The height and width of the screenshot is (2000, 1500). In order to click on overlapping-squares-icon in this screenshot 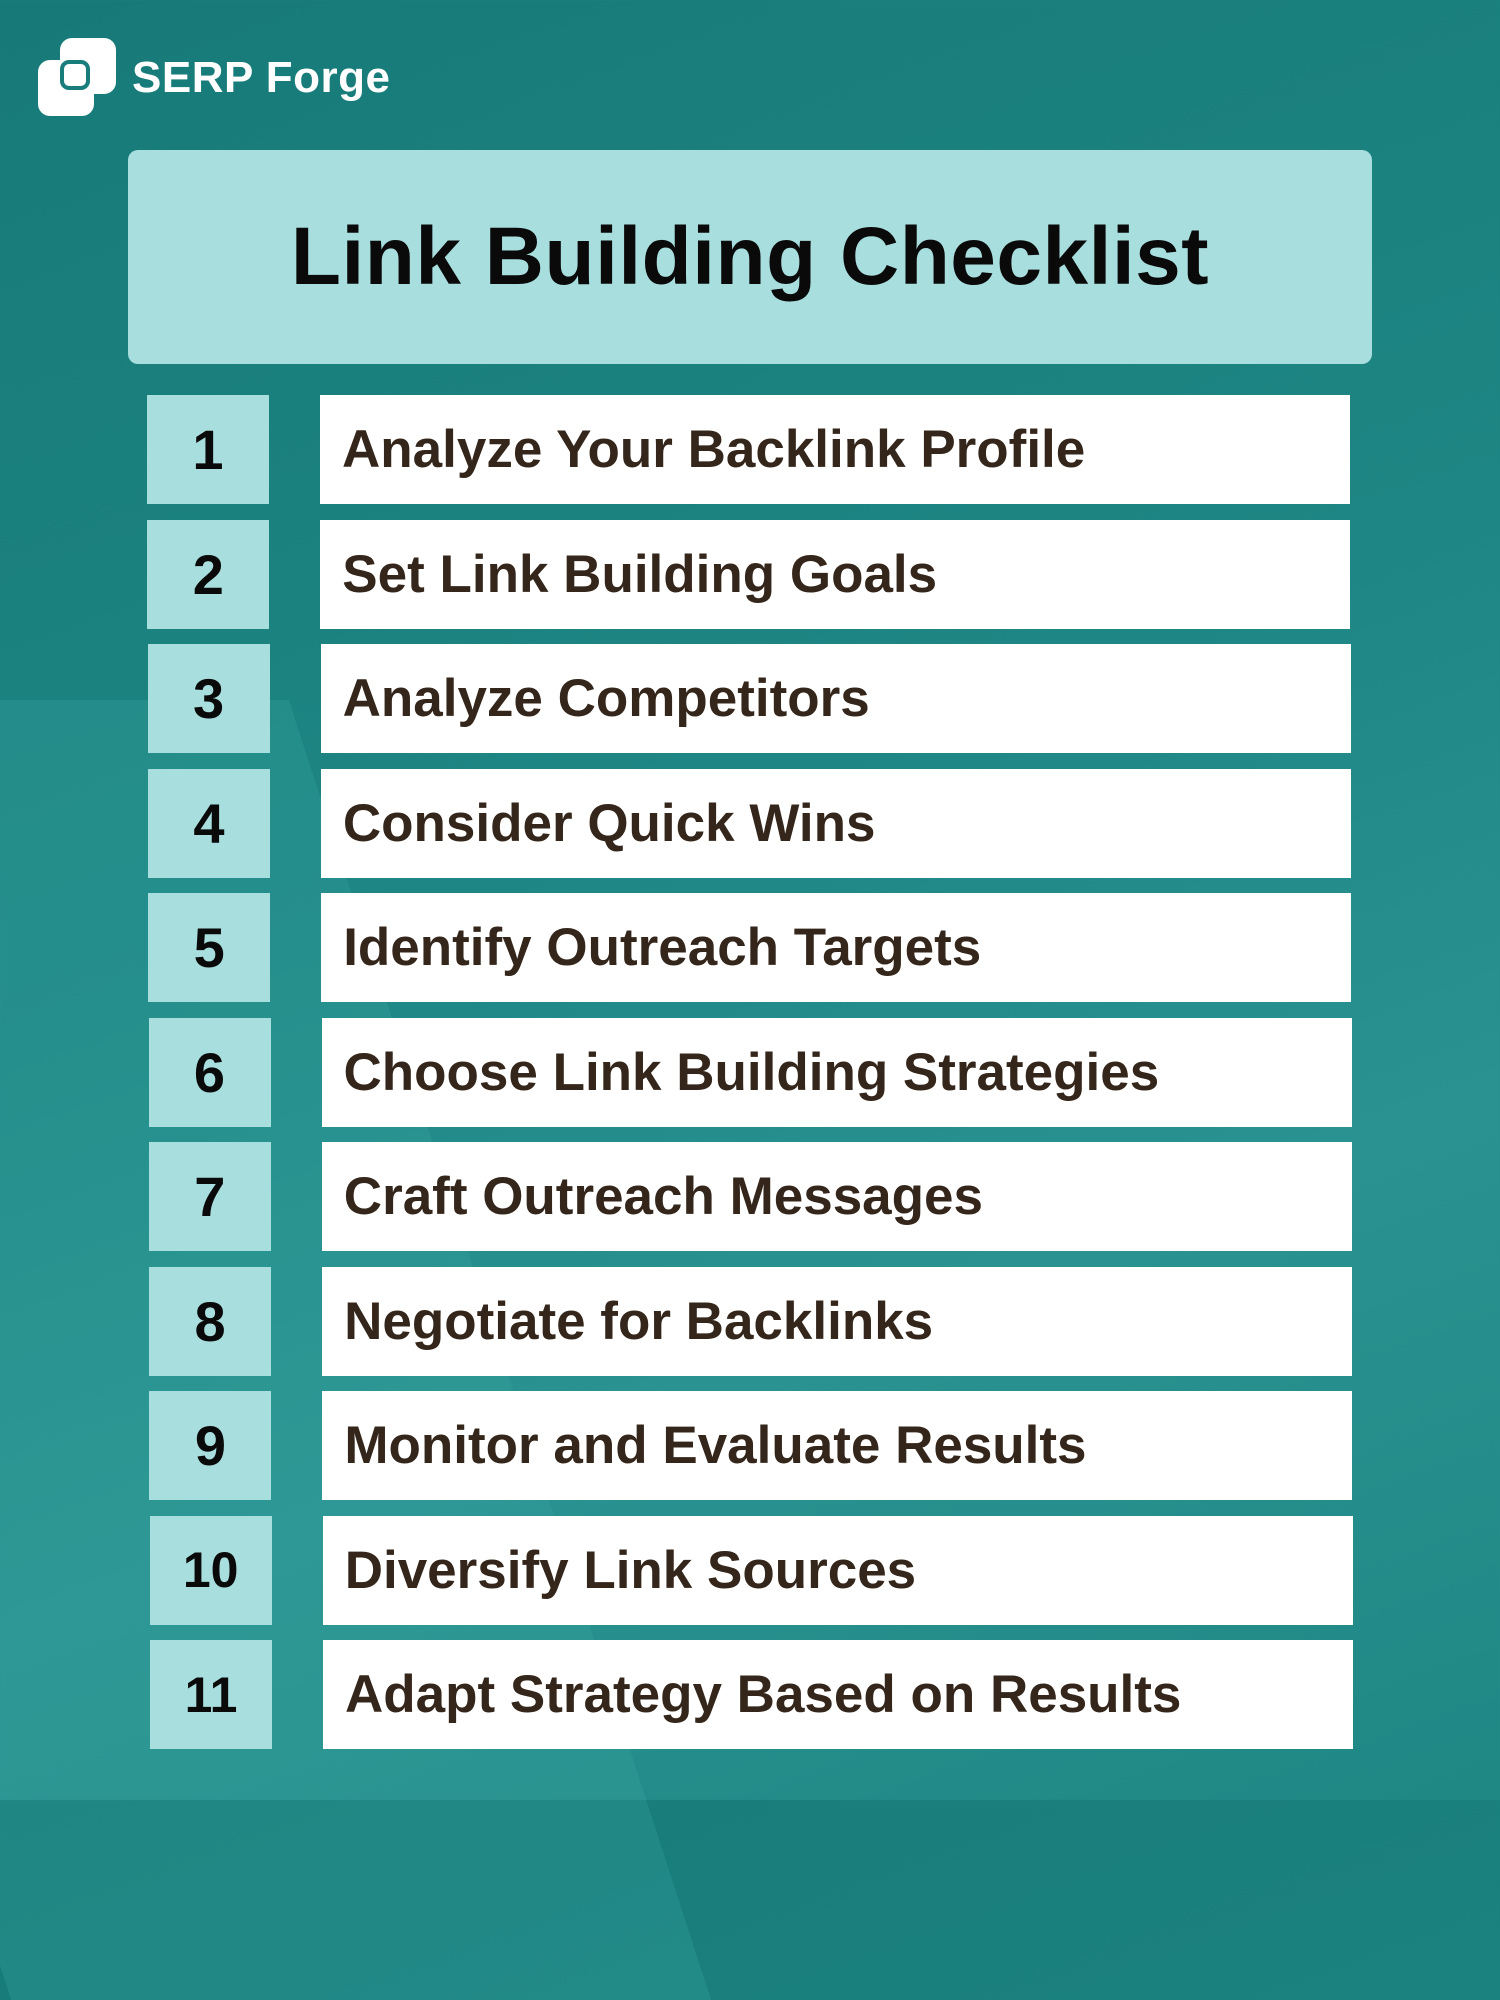, I will do `click(78, 78)`.